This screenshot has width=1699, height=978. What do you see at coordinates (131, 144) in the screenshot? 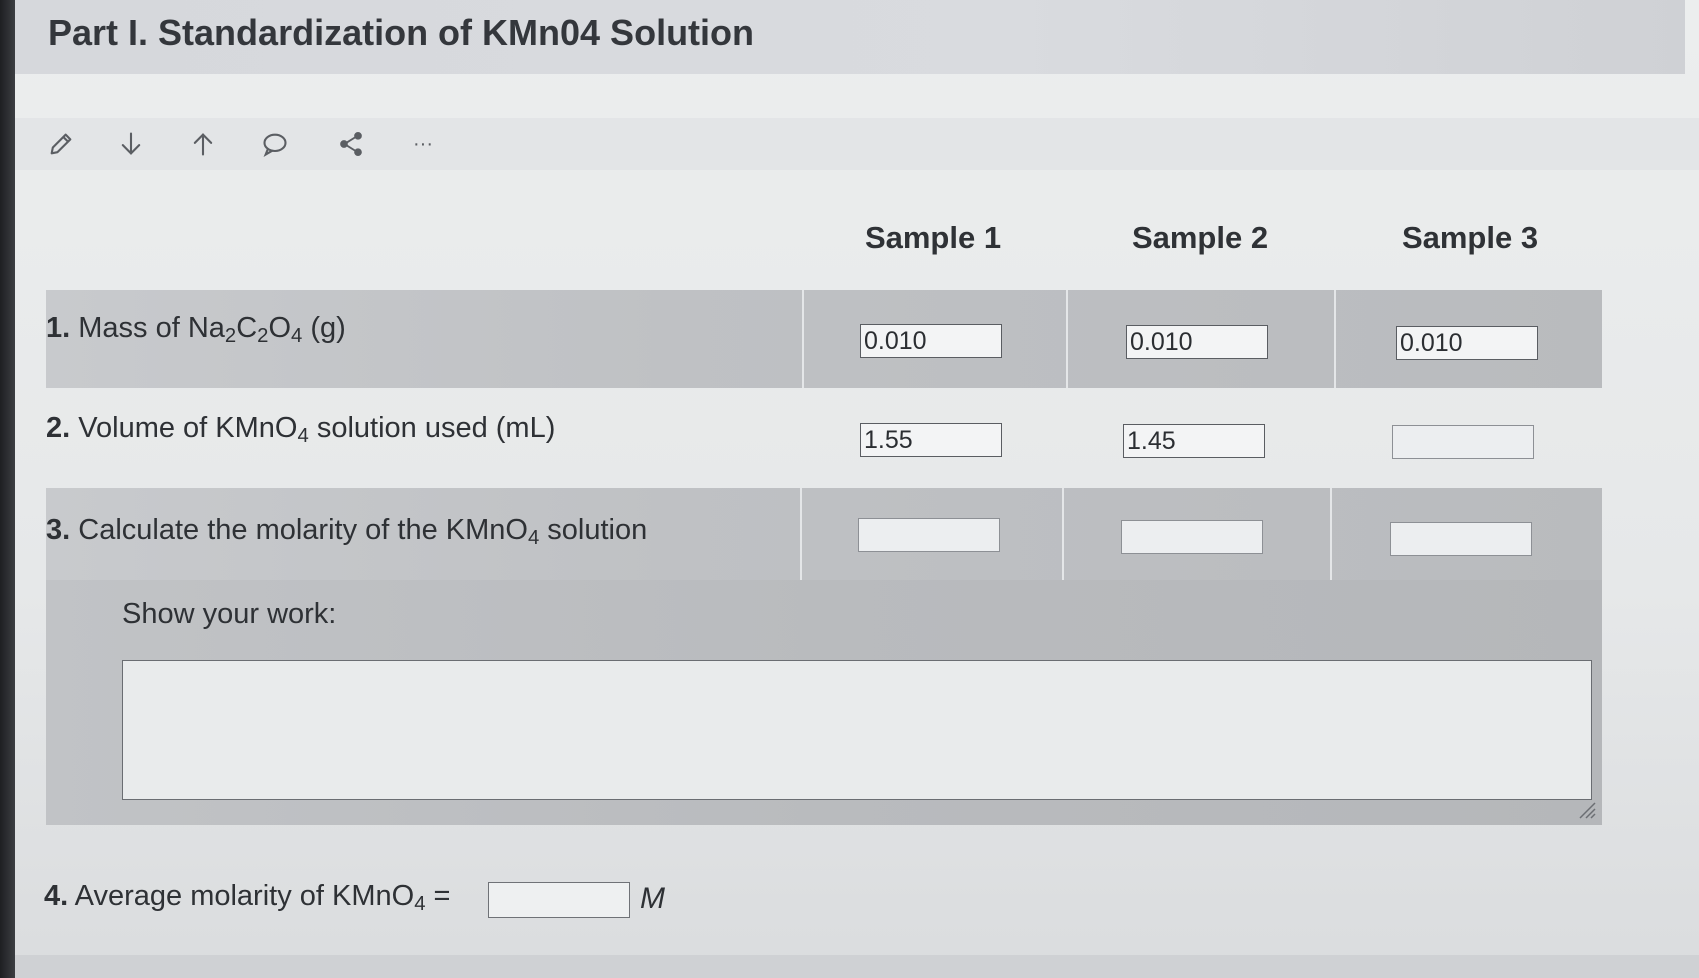
I see `arrow-down-icon` at bounding box center [131, 144].